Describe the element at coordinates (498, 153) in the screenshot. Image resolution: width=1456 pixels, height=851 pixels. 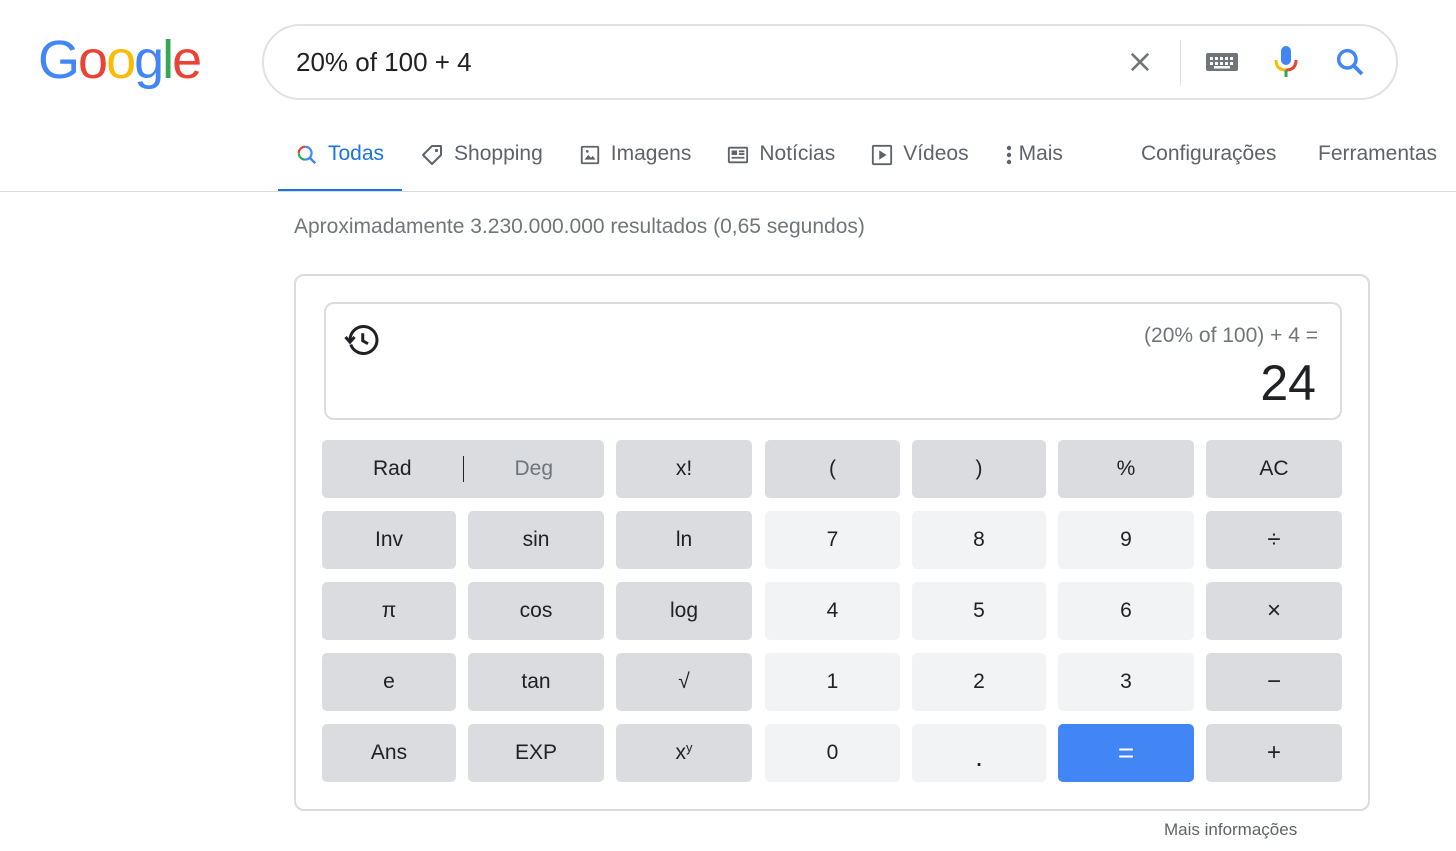
I see `tab-label: Shopping` at that location.